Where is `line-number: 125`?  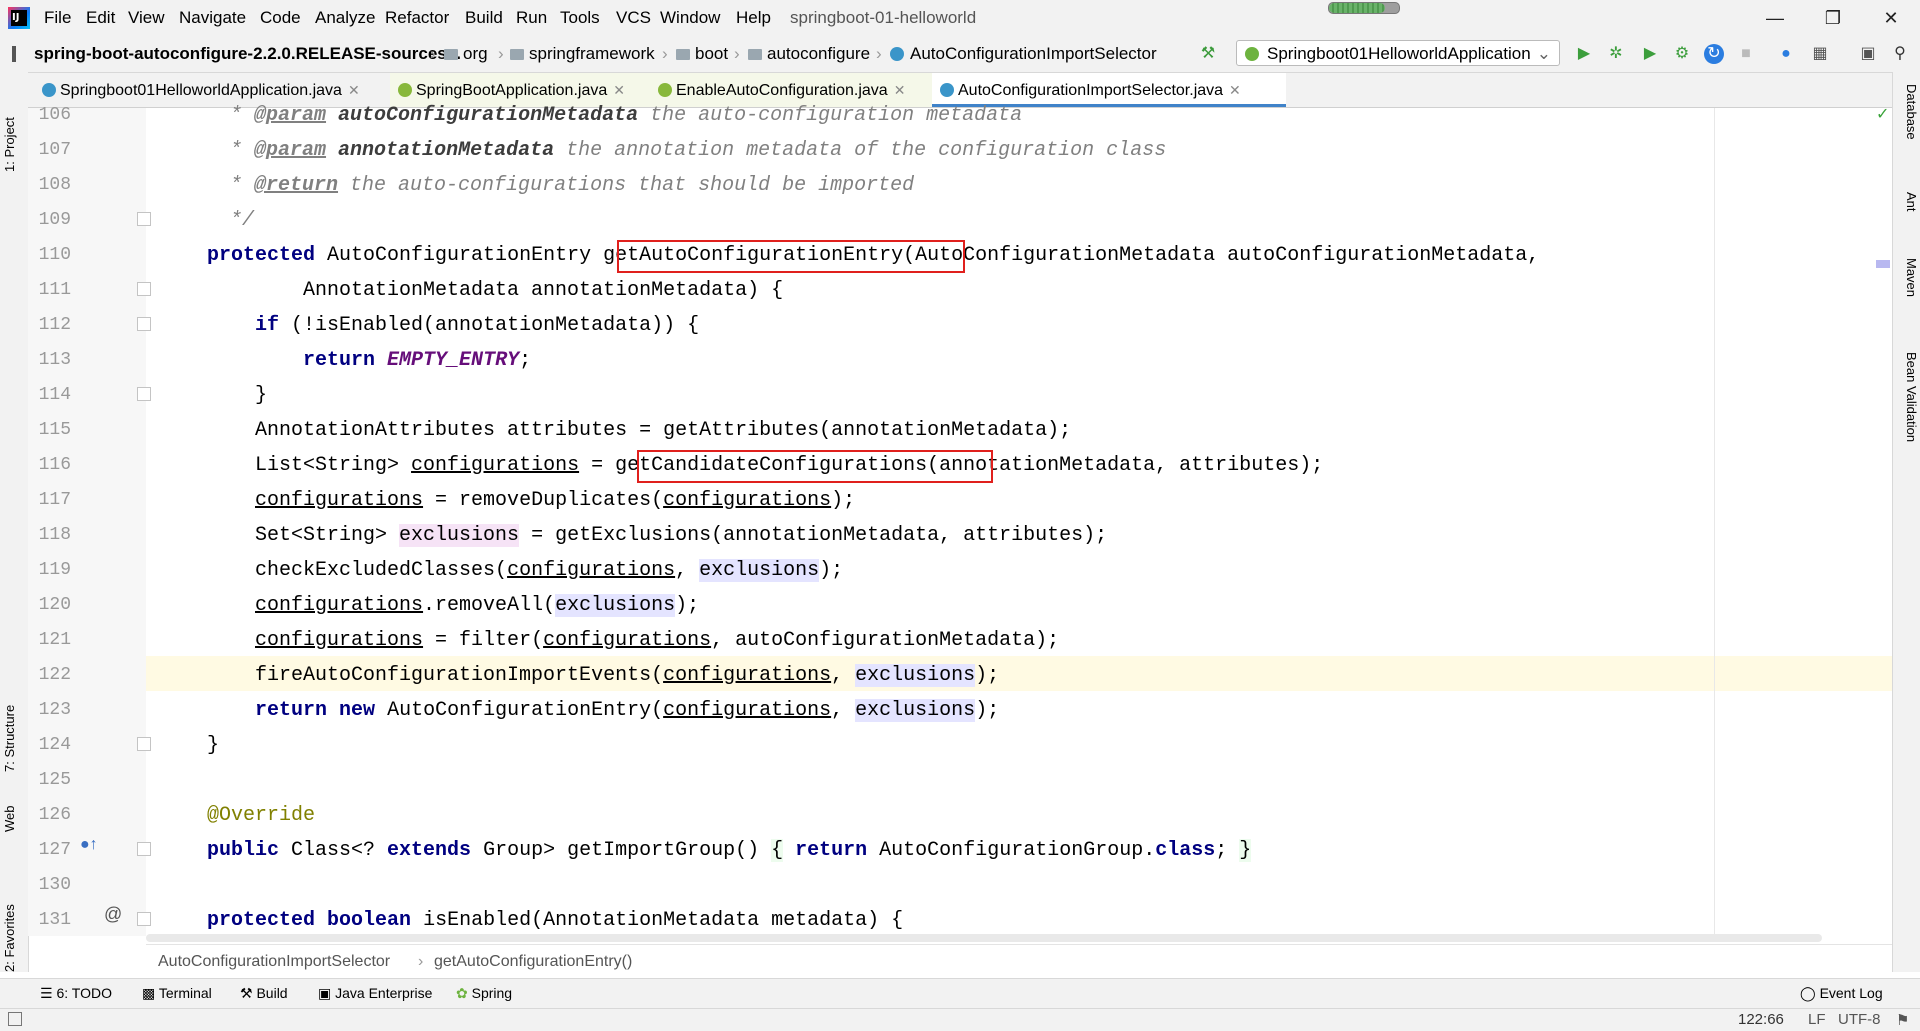
line-number: 125 is located at coordinates (49, 780).